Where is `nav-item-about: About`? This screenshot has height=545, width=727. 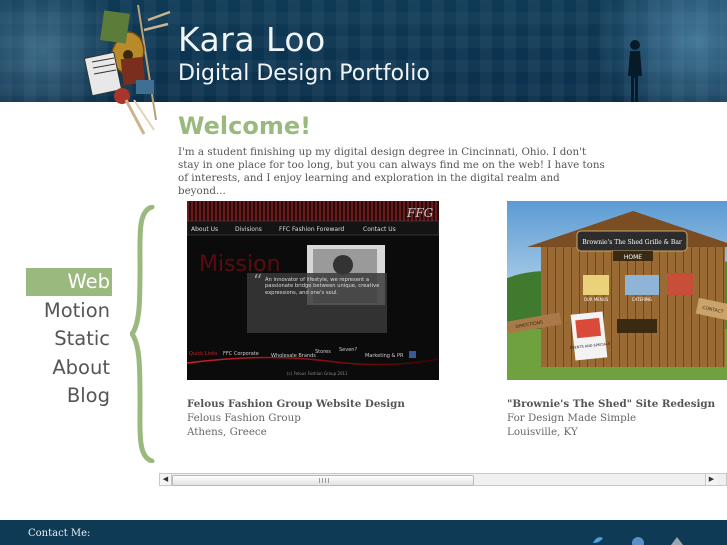
nav-item-about: About is located at coordinates (69, 368).